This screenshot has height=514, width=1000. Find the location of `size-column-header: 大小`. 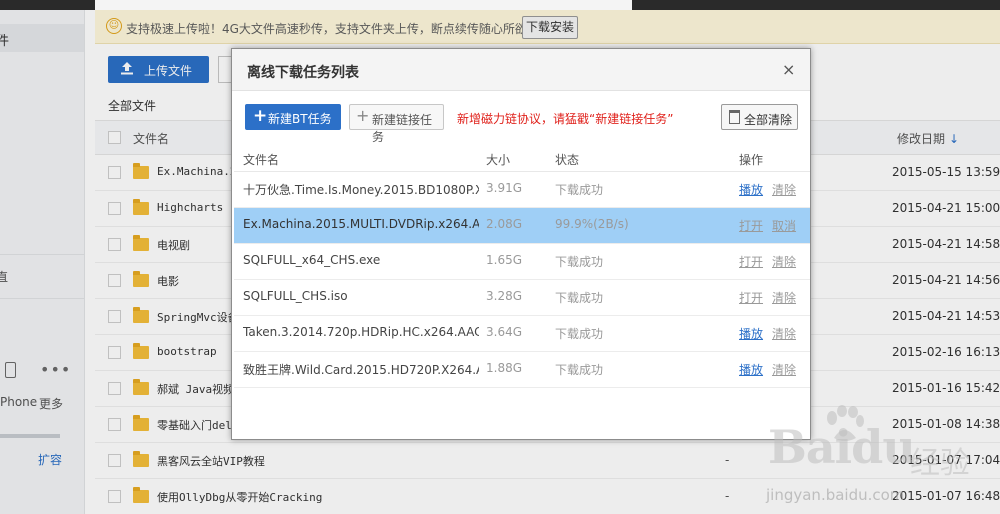

size-column-header: 大小 is located at coordinates (498, 160).